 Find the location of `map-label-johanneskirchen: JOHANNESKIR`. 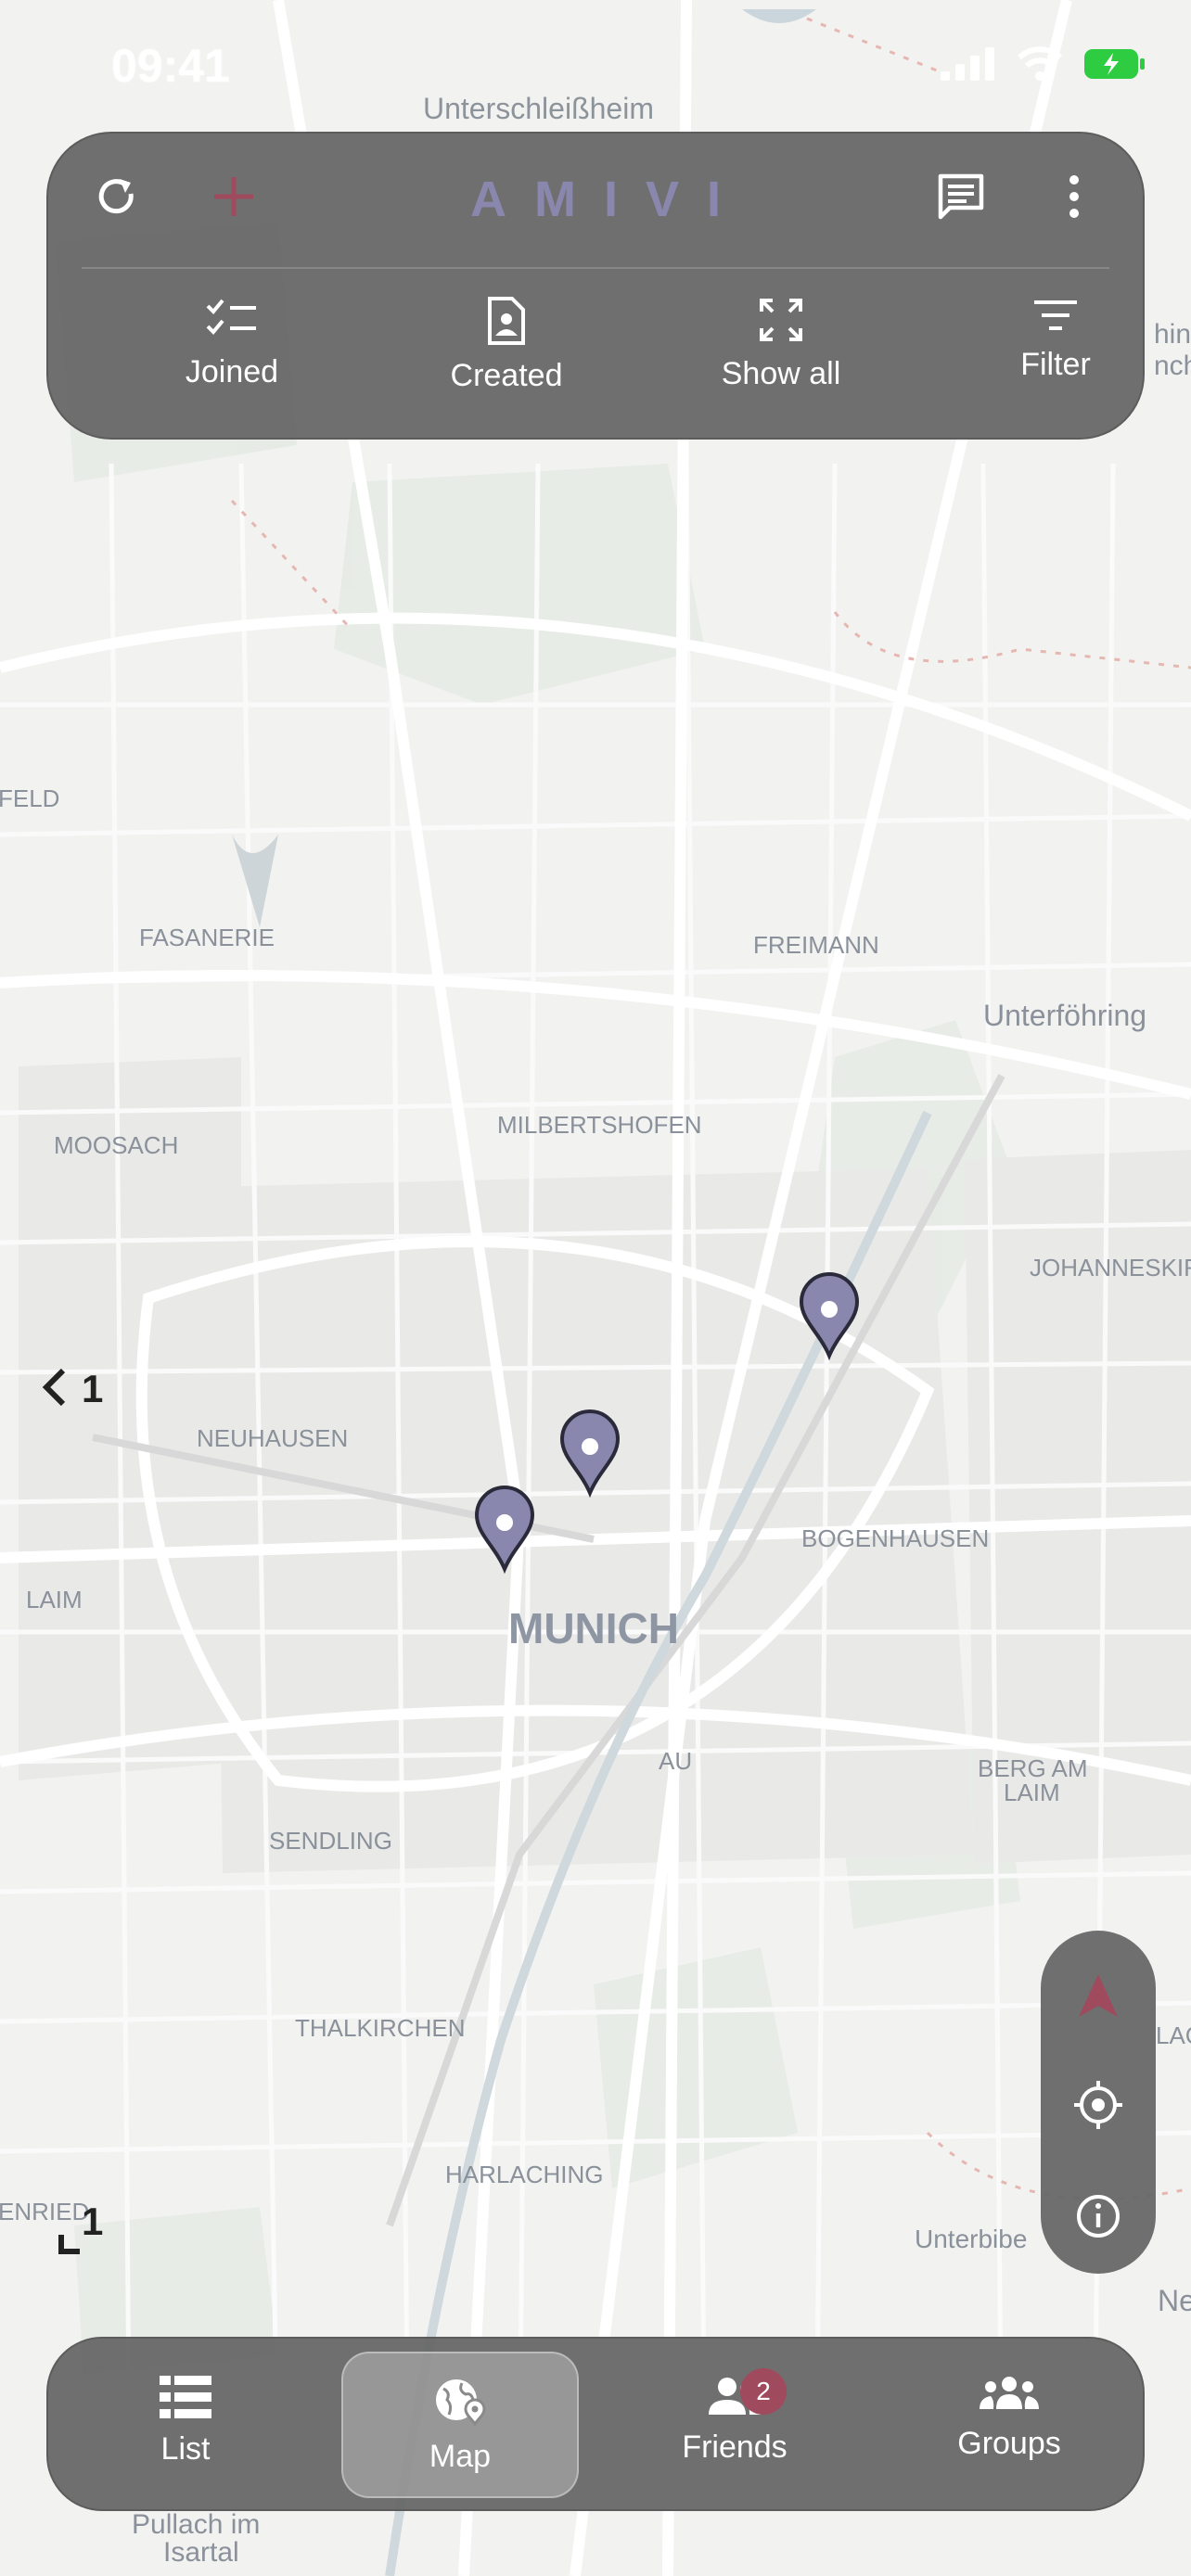

map-label-johanneskirchen: JOHANNESKIR is located at coordinates (1110, 1268).